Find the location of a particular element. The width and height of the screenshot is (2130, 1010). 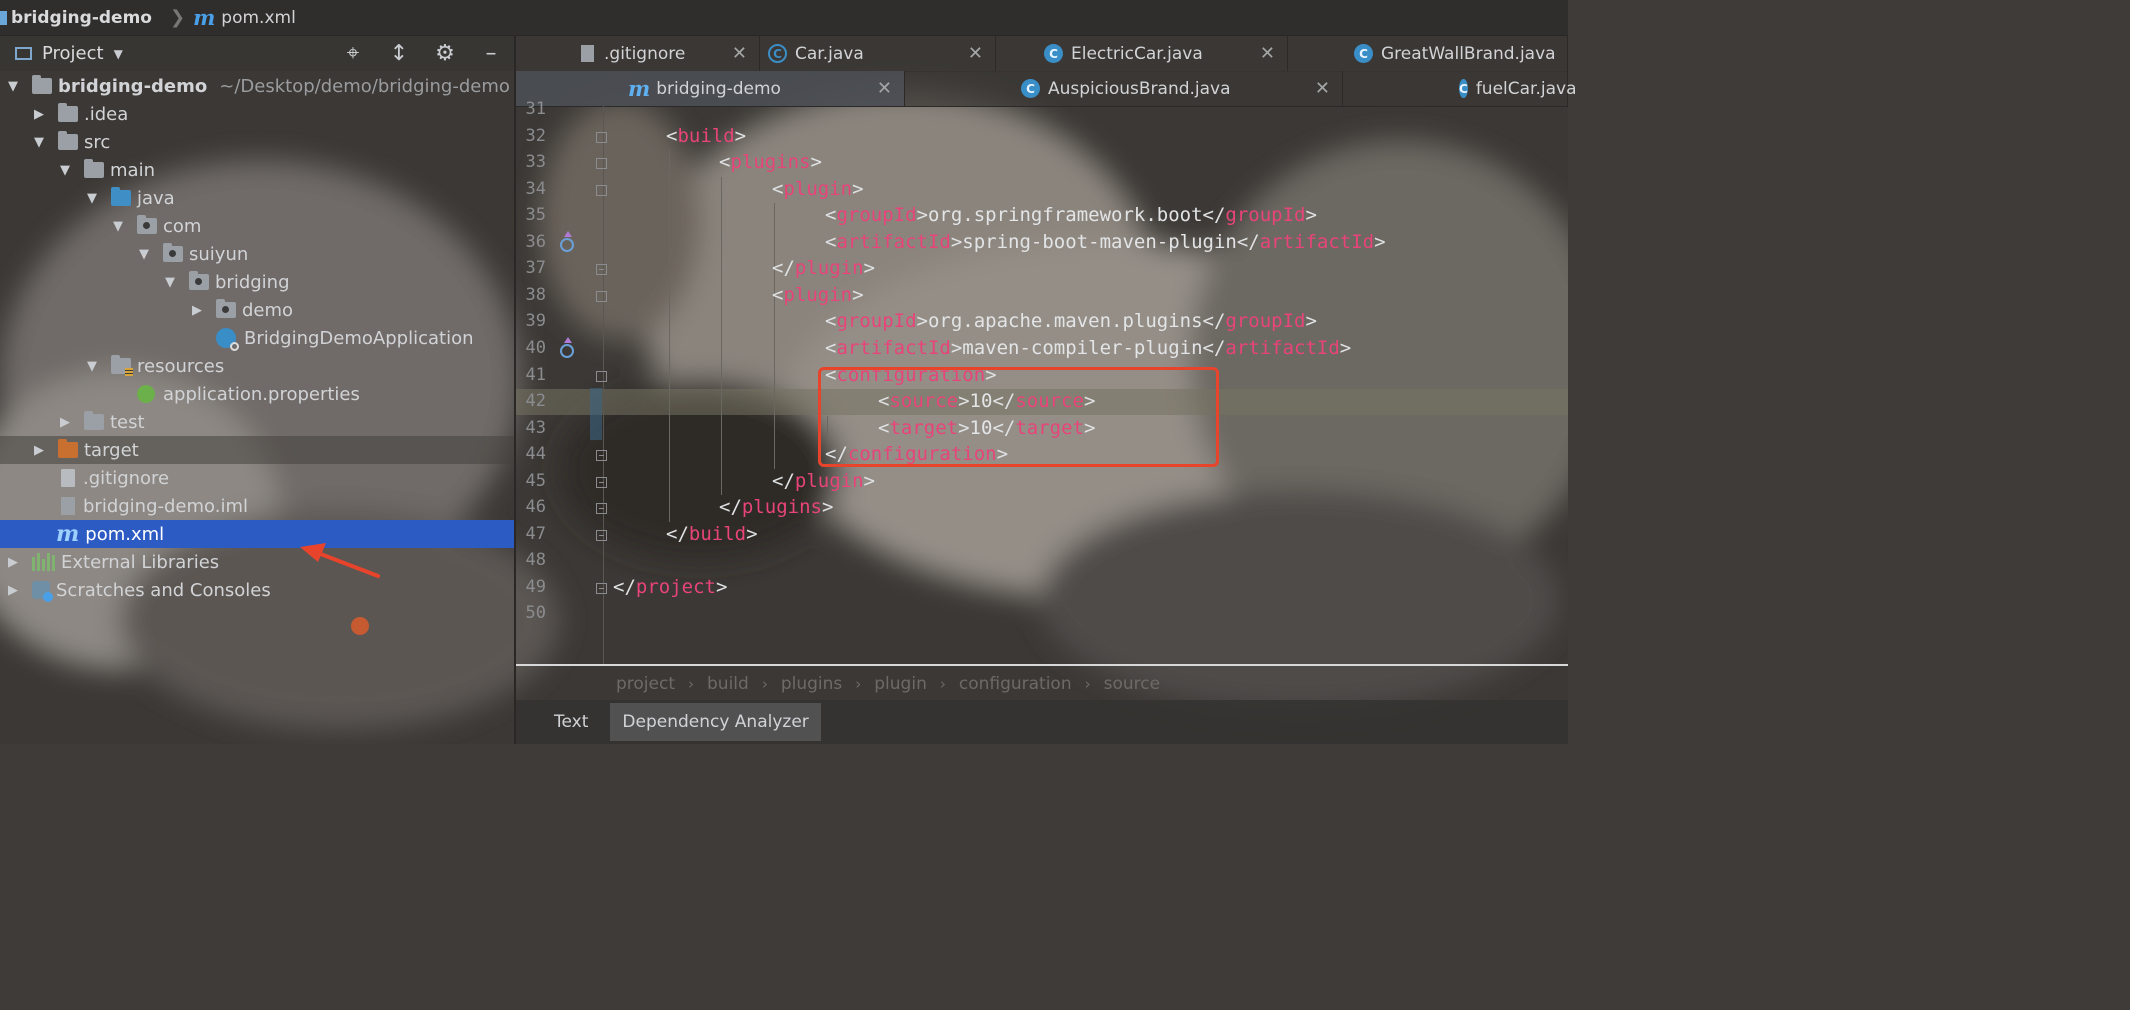

annotation-arrow is located at coordinates (340, 560).